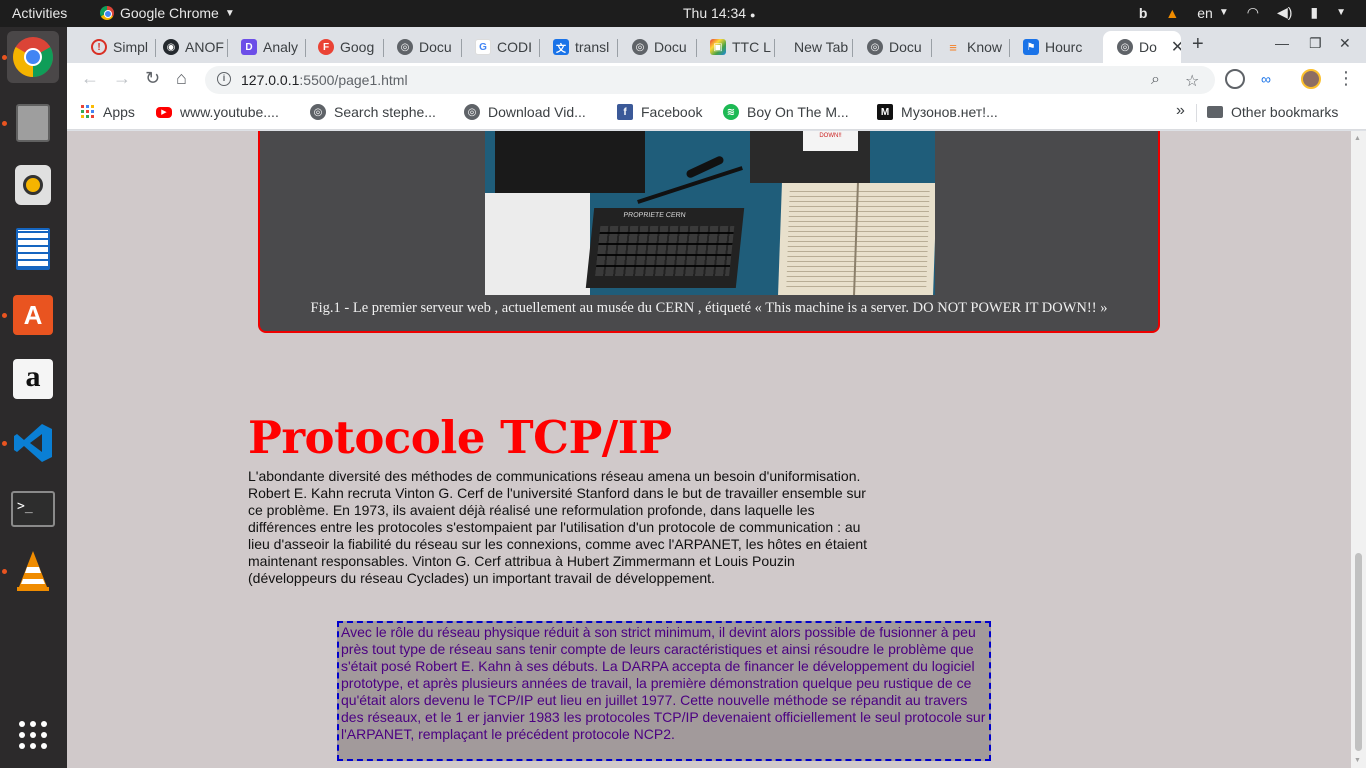 The width and height of the screenshot is (1366, 768). I want to click on dock-chrome, so click(33, 57).